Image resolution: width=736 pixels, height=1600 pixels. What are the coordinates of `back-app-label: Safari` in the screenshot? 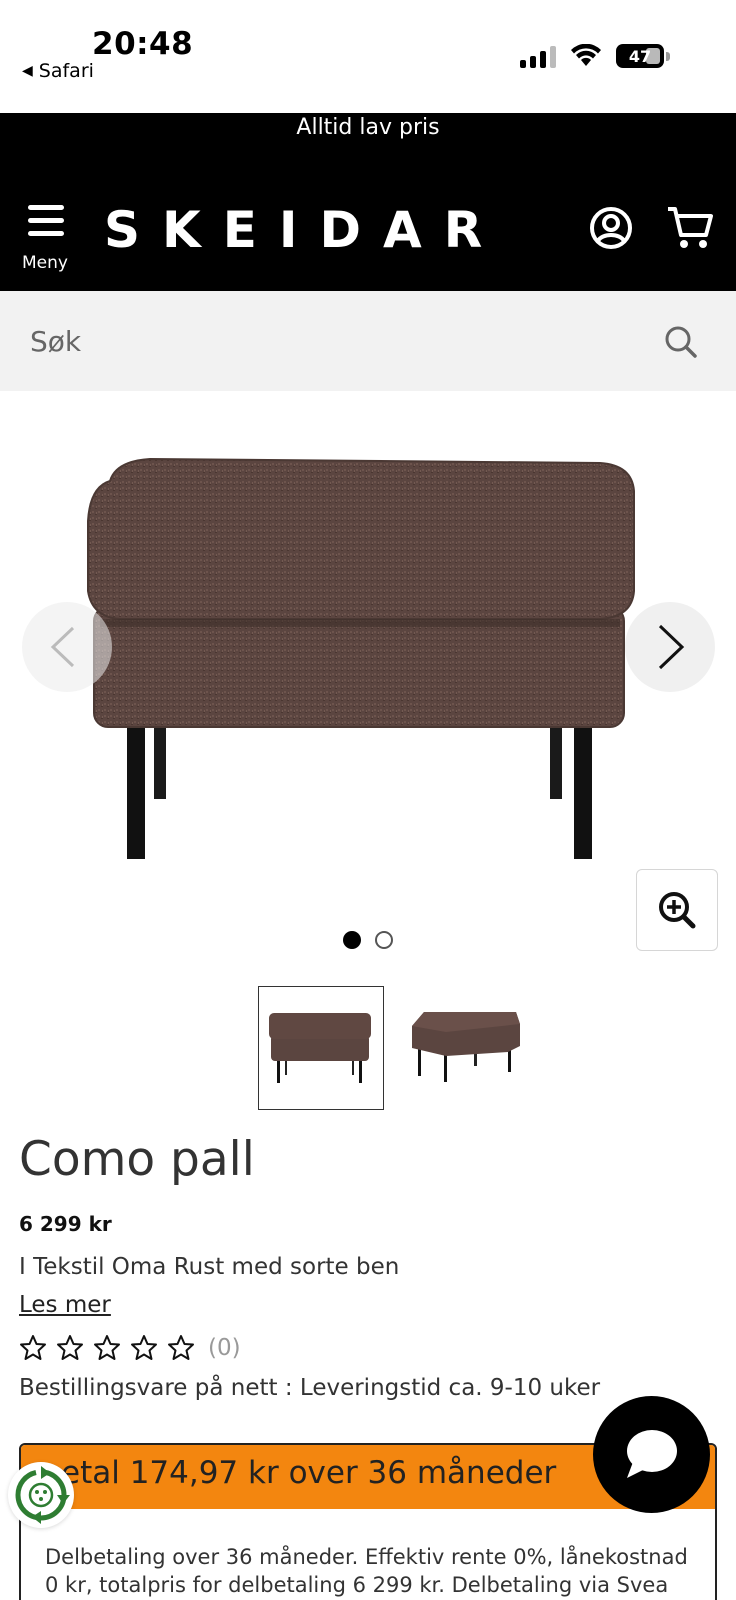 It's located at (66, 71).